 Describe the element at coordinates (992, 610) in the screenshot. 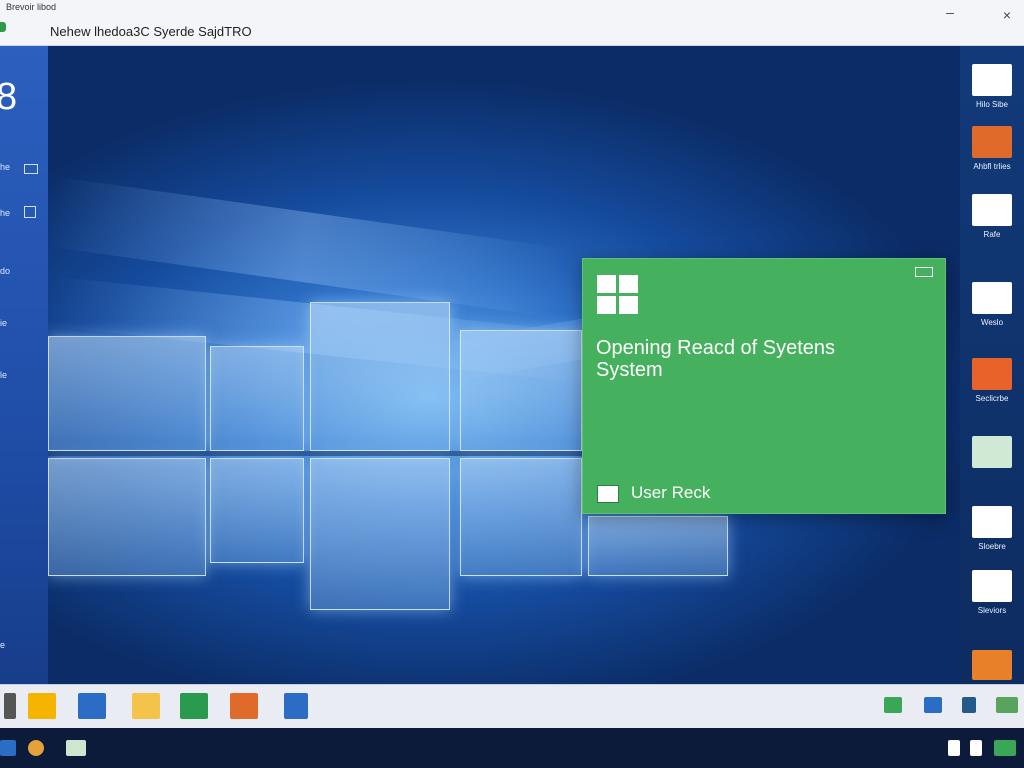

I see `rail-item-label: Sleviors` at that location.